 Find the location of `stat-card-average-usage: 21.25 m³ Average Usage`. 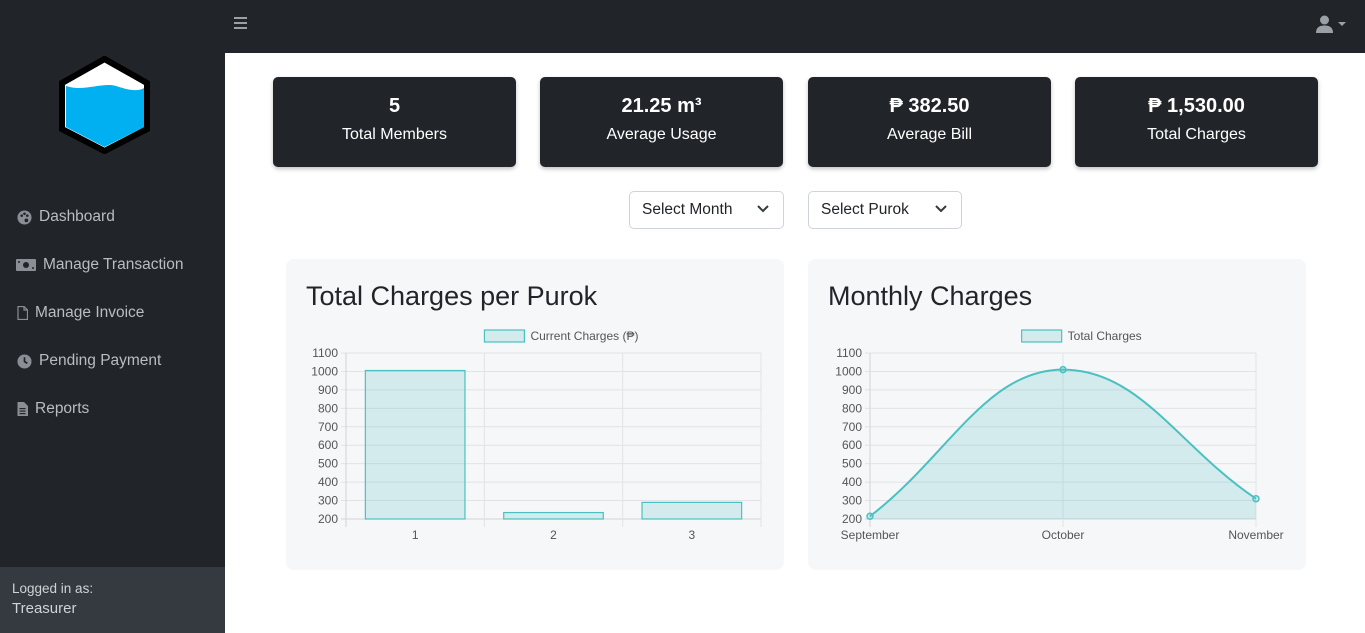

stat-card-average-usage: 21.25 m³ Average Usage is located at coordinates (661, 122).